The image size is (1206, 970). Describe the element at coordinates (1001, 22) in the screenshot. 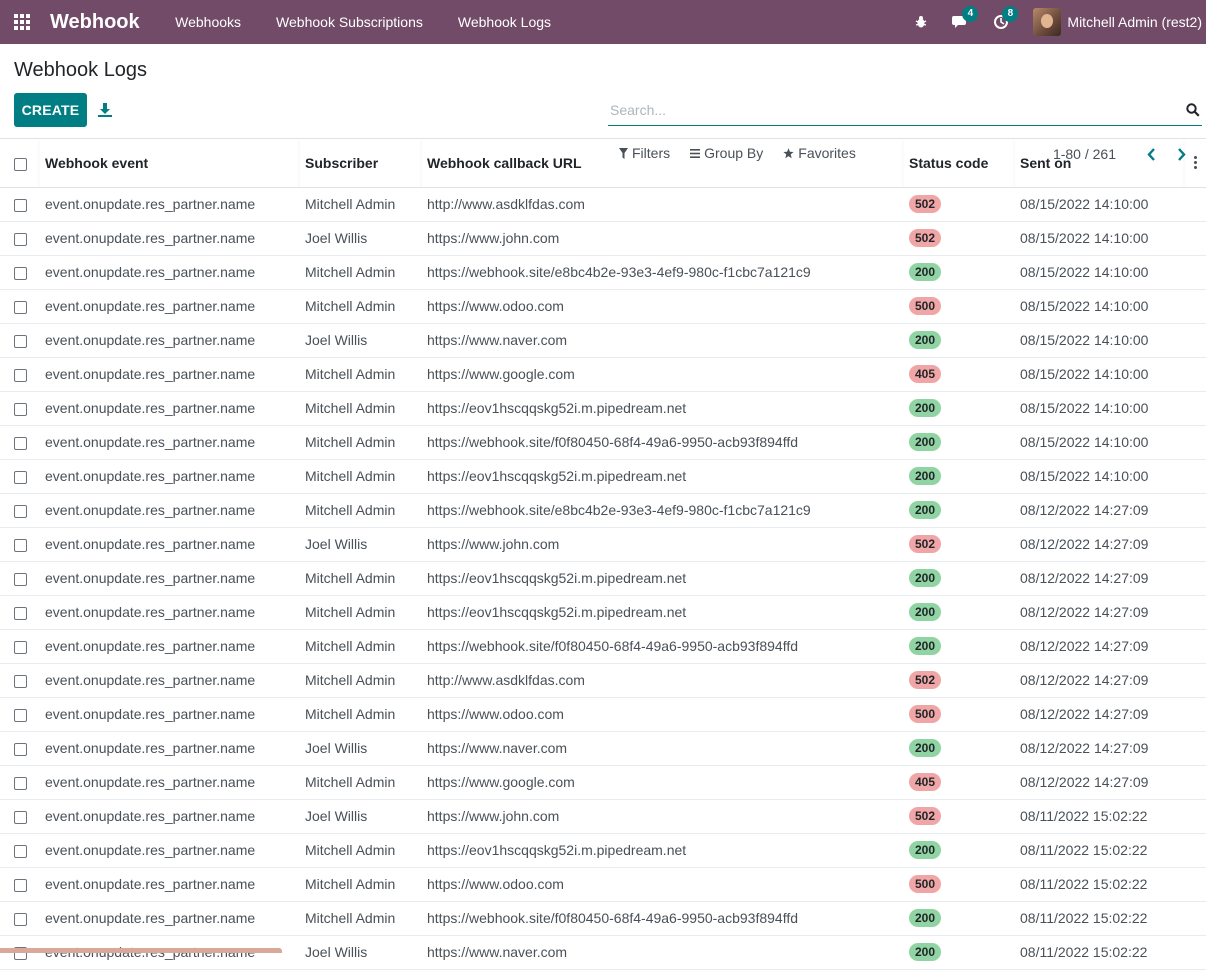

I see `activities-clock-icon: 8` at that location.